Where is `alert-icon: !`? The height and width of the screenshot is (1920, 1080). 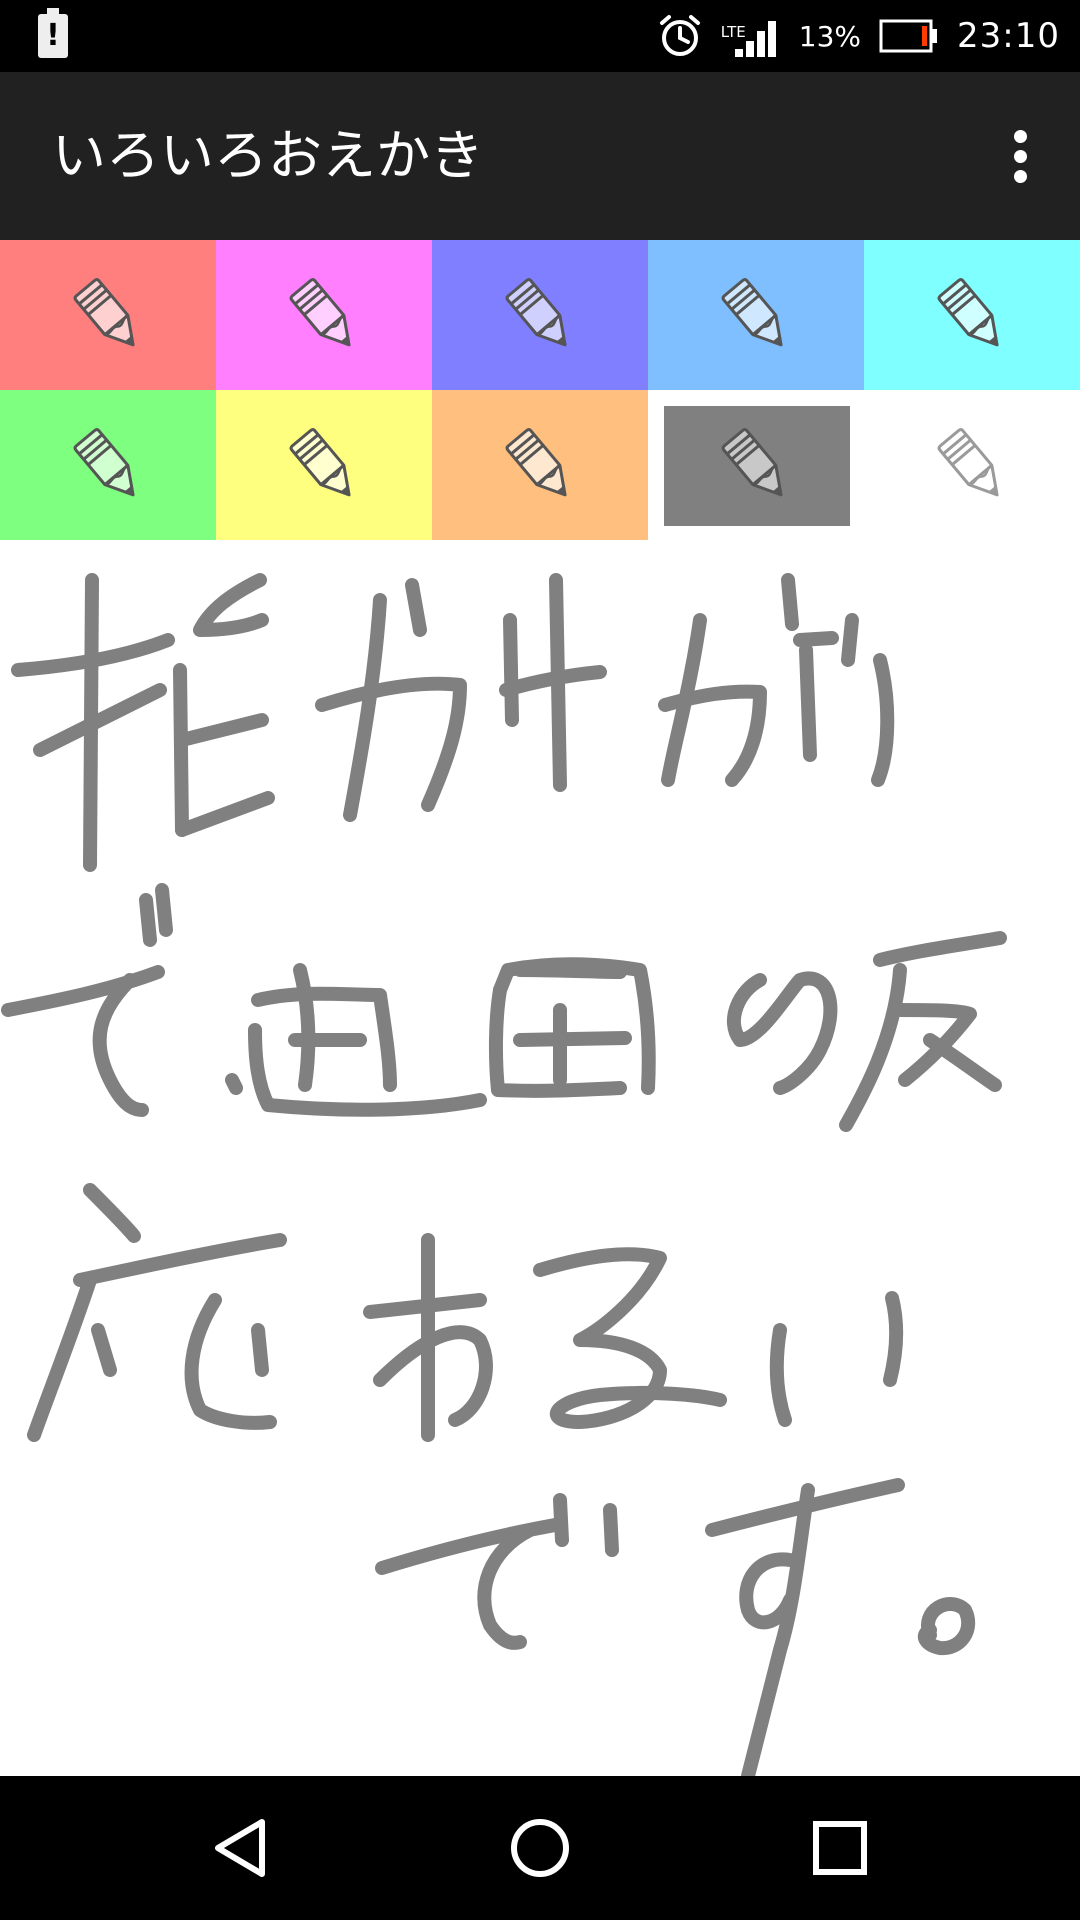 alert-icon: ! is located at coordinates (53, 33).